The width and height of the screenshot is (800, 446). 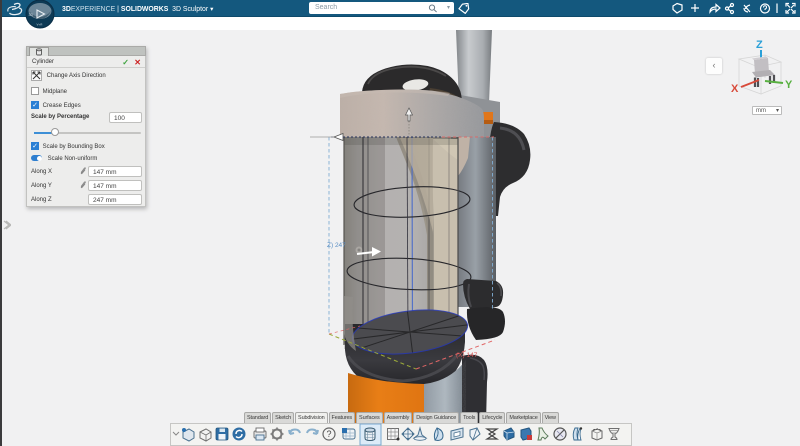 What do you see at coordinates (759, 45) in the screenshot?
I see `svg-text: Z` at bounding box center [759, 45].